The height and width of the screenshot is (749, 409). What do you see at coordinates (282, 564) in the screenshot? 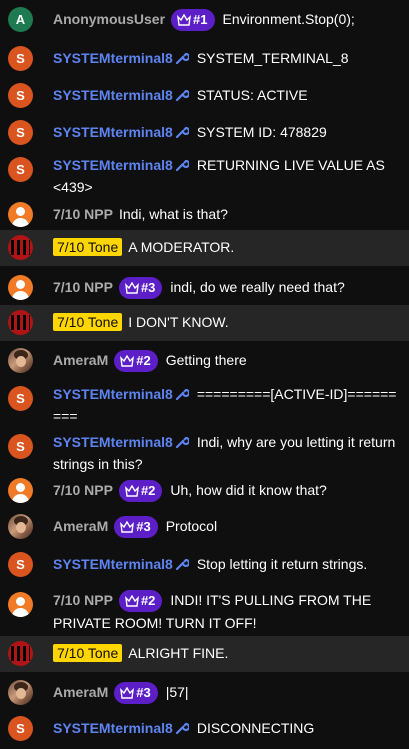
I see `message-text: Stop letting it return strings.` at bounding box center [282, 564].